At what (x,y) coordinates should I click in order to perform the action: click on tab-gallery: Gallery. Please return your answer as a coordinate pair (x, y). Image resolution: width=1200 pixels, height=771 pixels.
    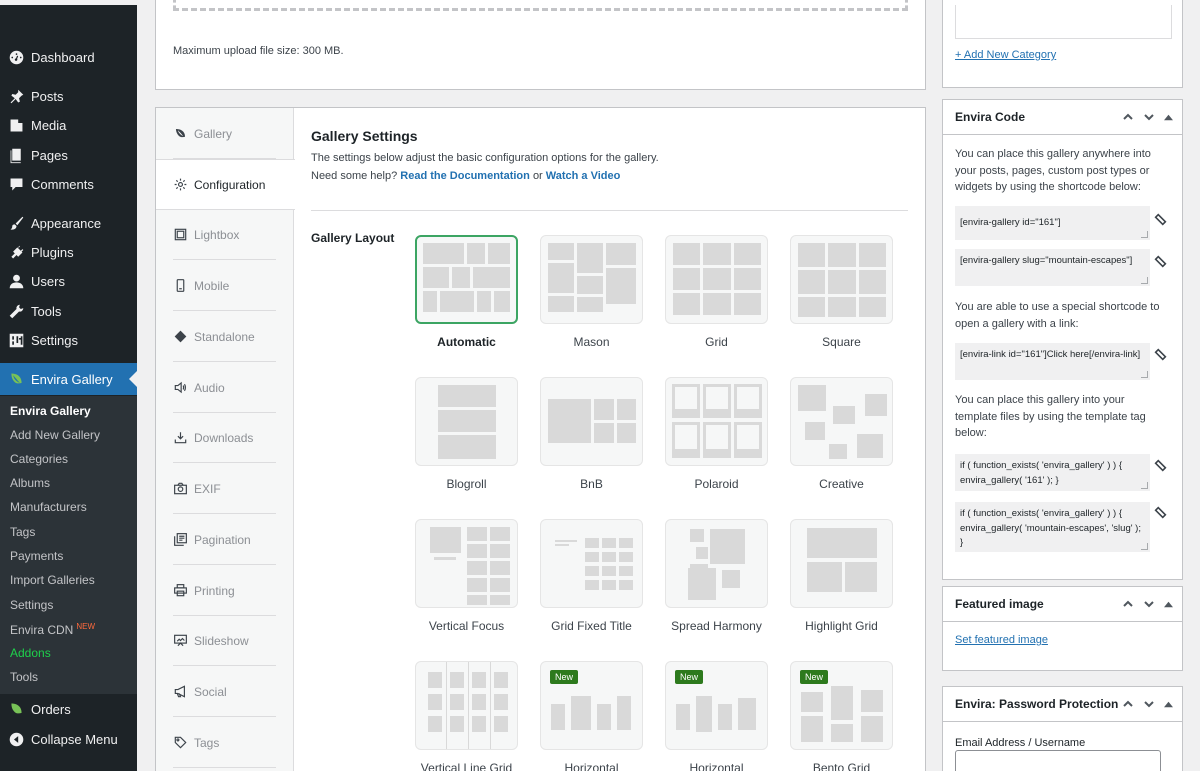
    Looking at the image, I should click on (225, 133).